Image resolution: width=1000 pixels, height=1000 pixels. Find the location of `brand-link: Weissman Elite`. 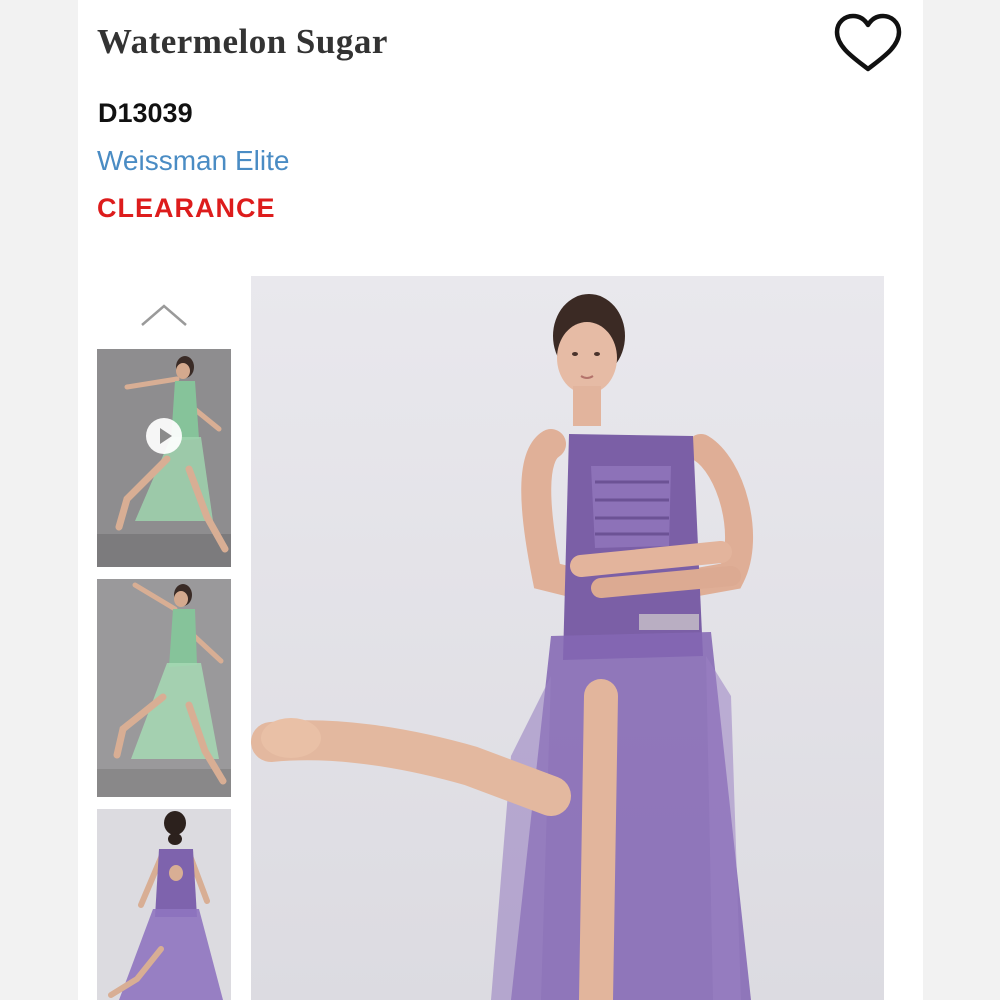

brand-link: Weissman Elite is located at coordinates (193, 161).